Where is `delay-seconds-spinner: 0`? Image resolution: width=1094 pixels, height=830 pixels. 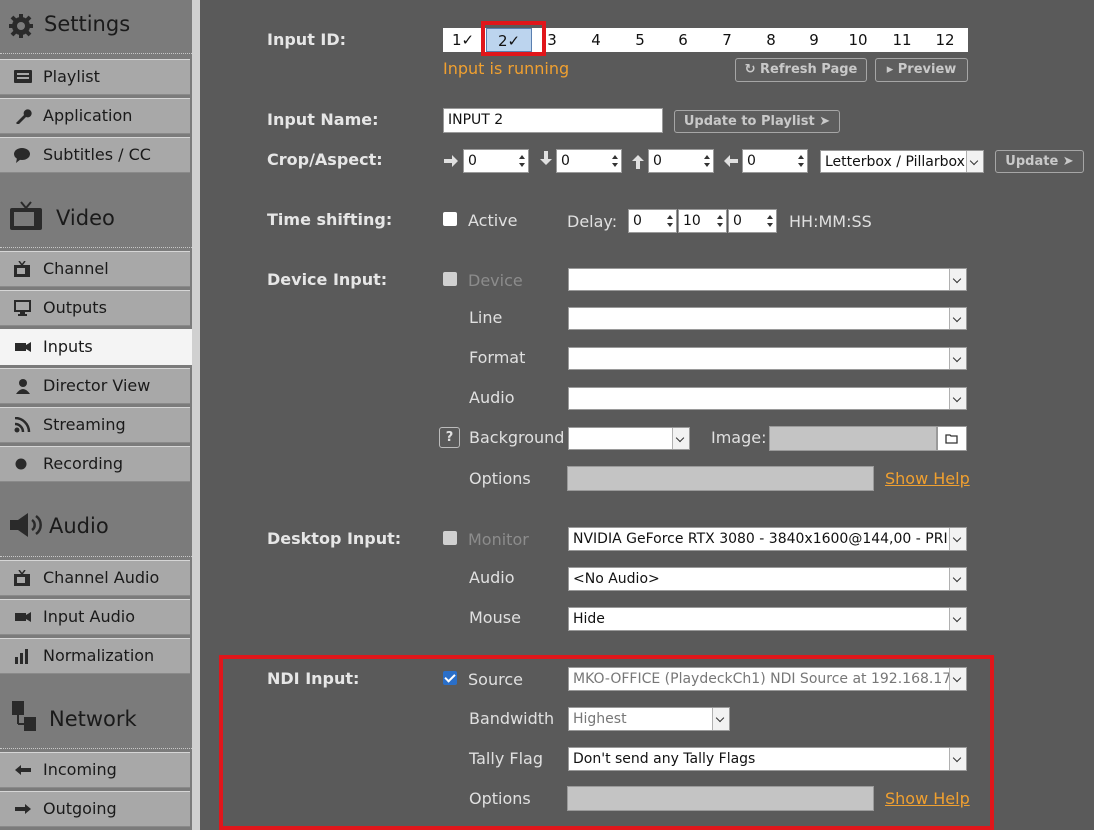 delay-seconds-spinner: 0 is located at coordinates (752, 221).